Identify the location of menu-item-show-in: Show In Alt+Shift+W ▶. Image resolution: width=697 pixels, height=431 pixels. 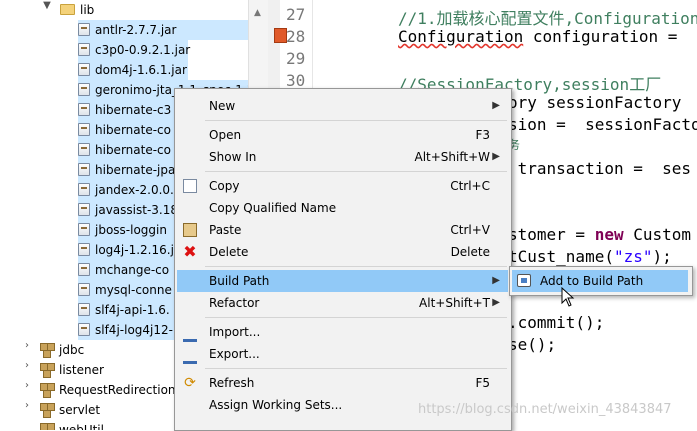
(342, 157).